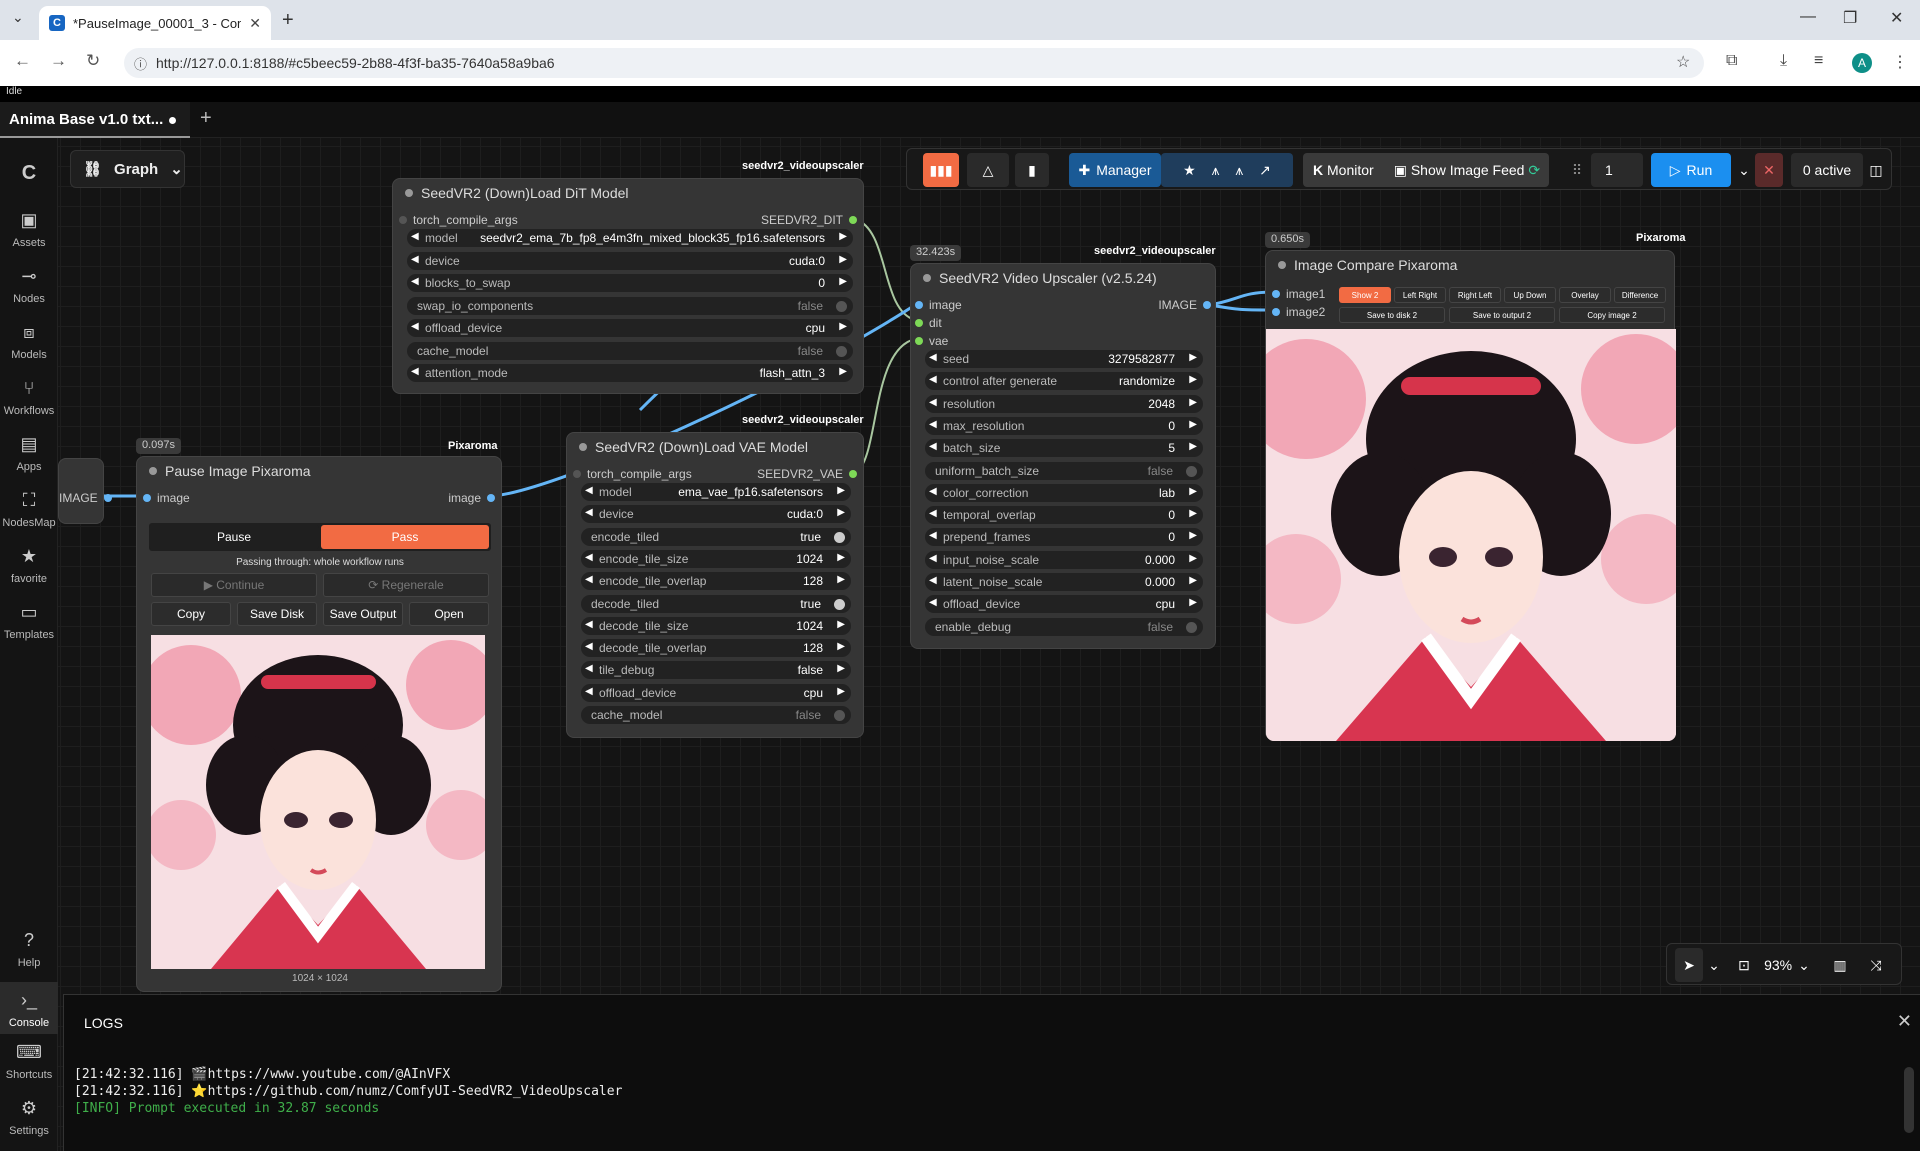 The width and height of the screenshot is (1920, 1151). What do you see at coordinates (1689, 965) in the screenshot?
I see `select-tool-icon: ➤` at bounding box center [1689, 965].